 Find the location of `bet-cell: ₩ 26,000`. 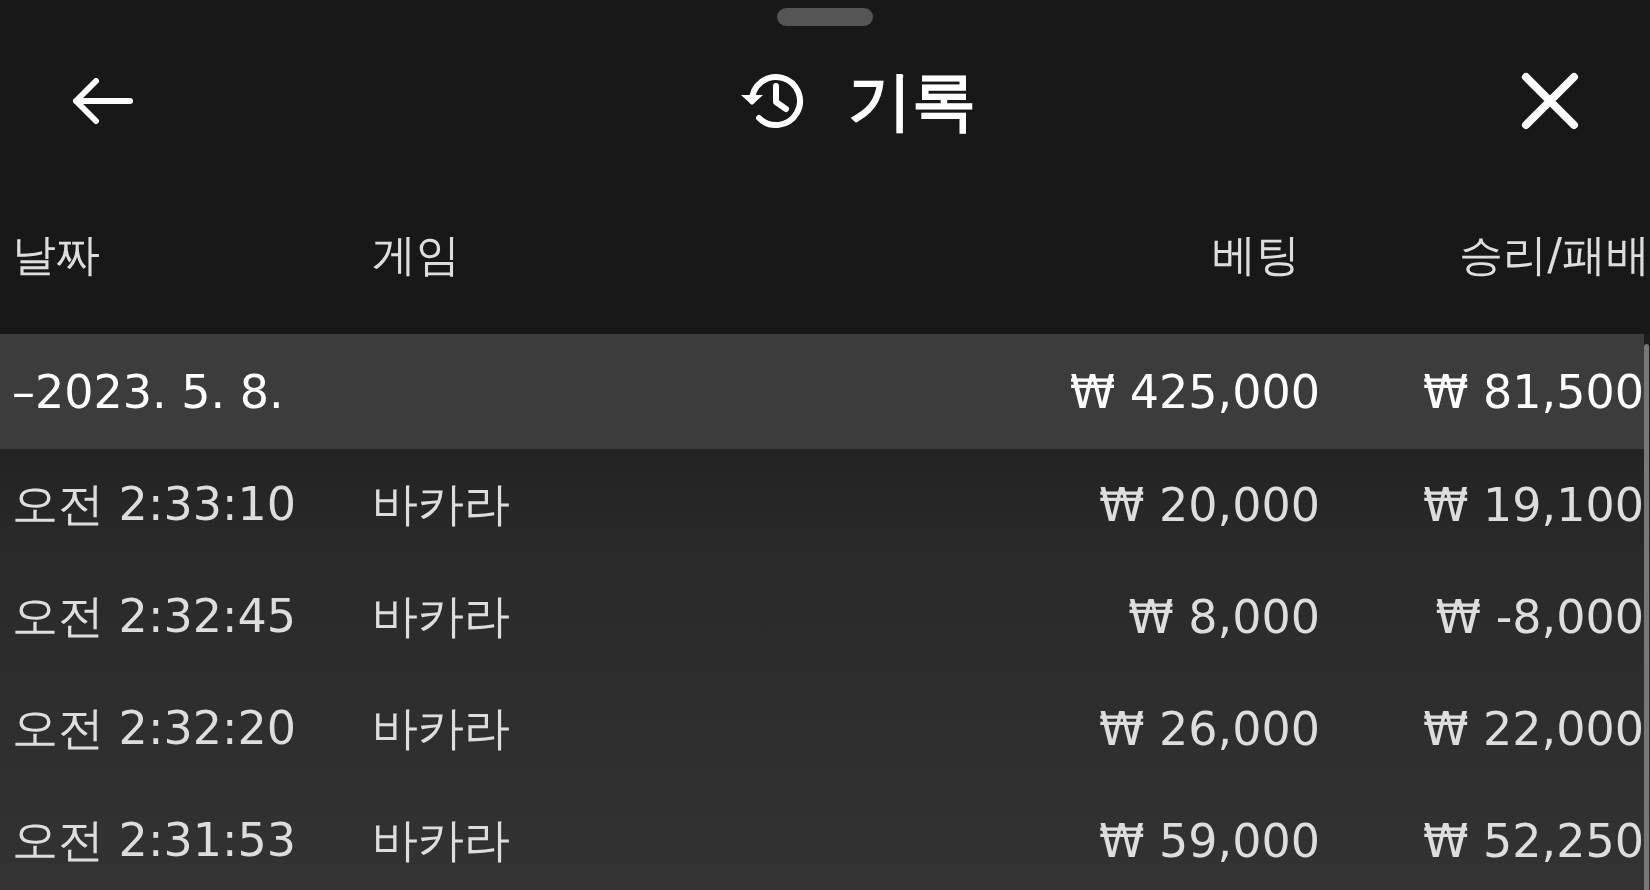

bet-cell: ₩ 26,000 is located at coordinates (1209, 729).